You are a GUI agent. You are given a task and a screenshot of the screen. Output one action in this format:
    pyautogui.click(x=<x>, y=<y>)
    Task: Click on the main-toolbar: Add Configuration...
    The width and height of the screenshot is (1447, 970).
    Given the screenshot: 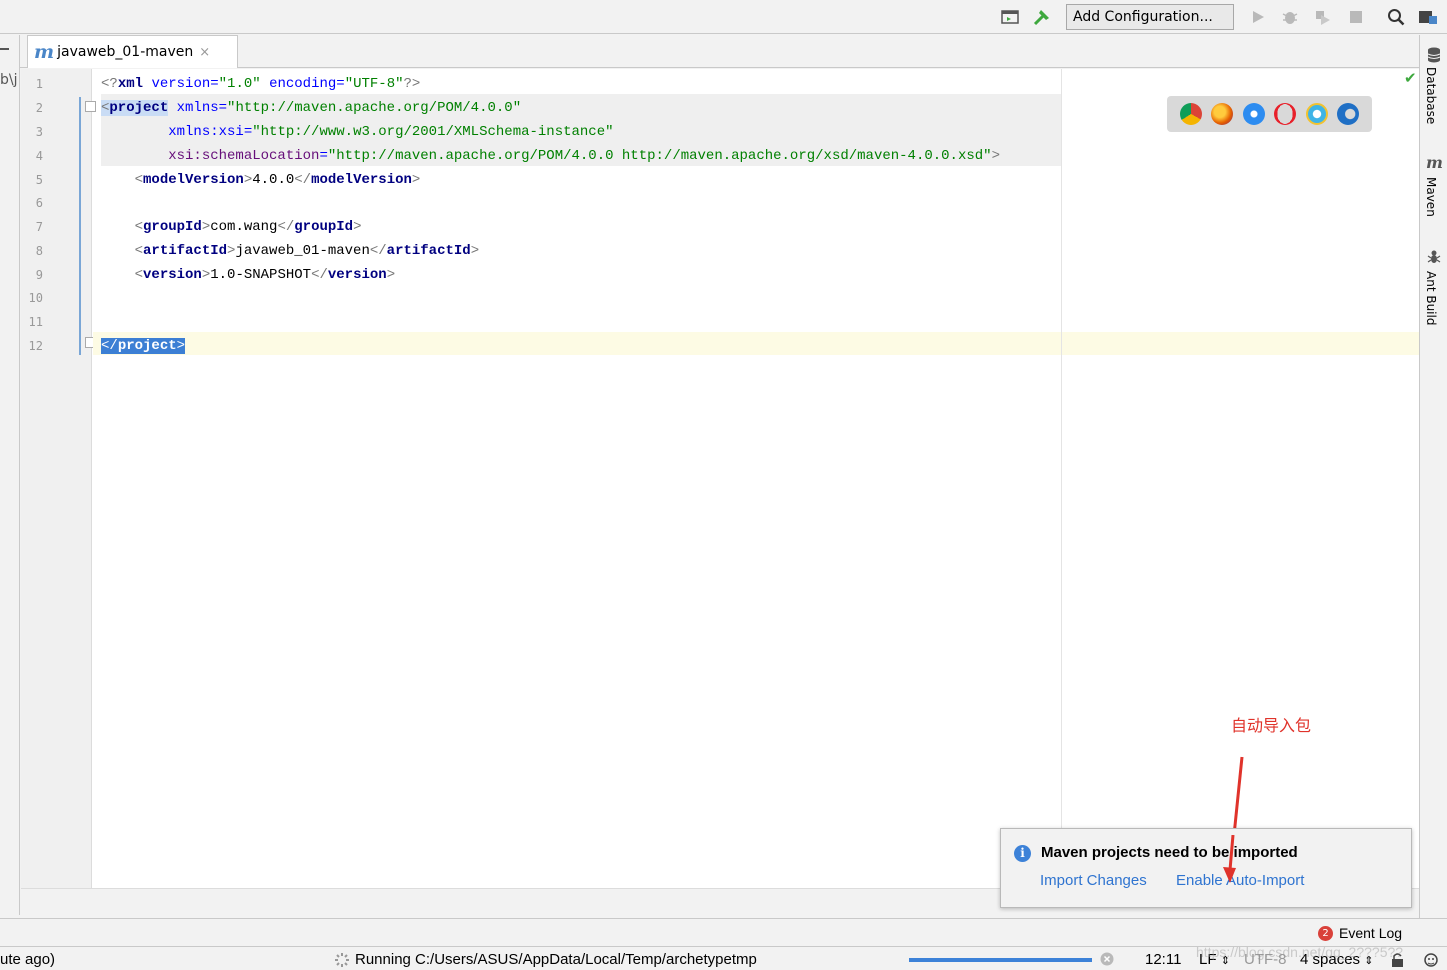 What is the action you would take?
    pyautogui.click(x=723, y=17)
    